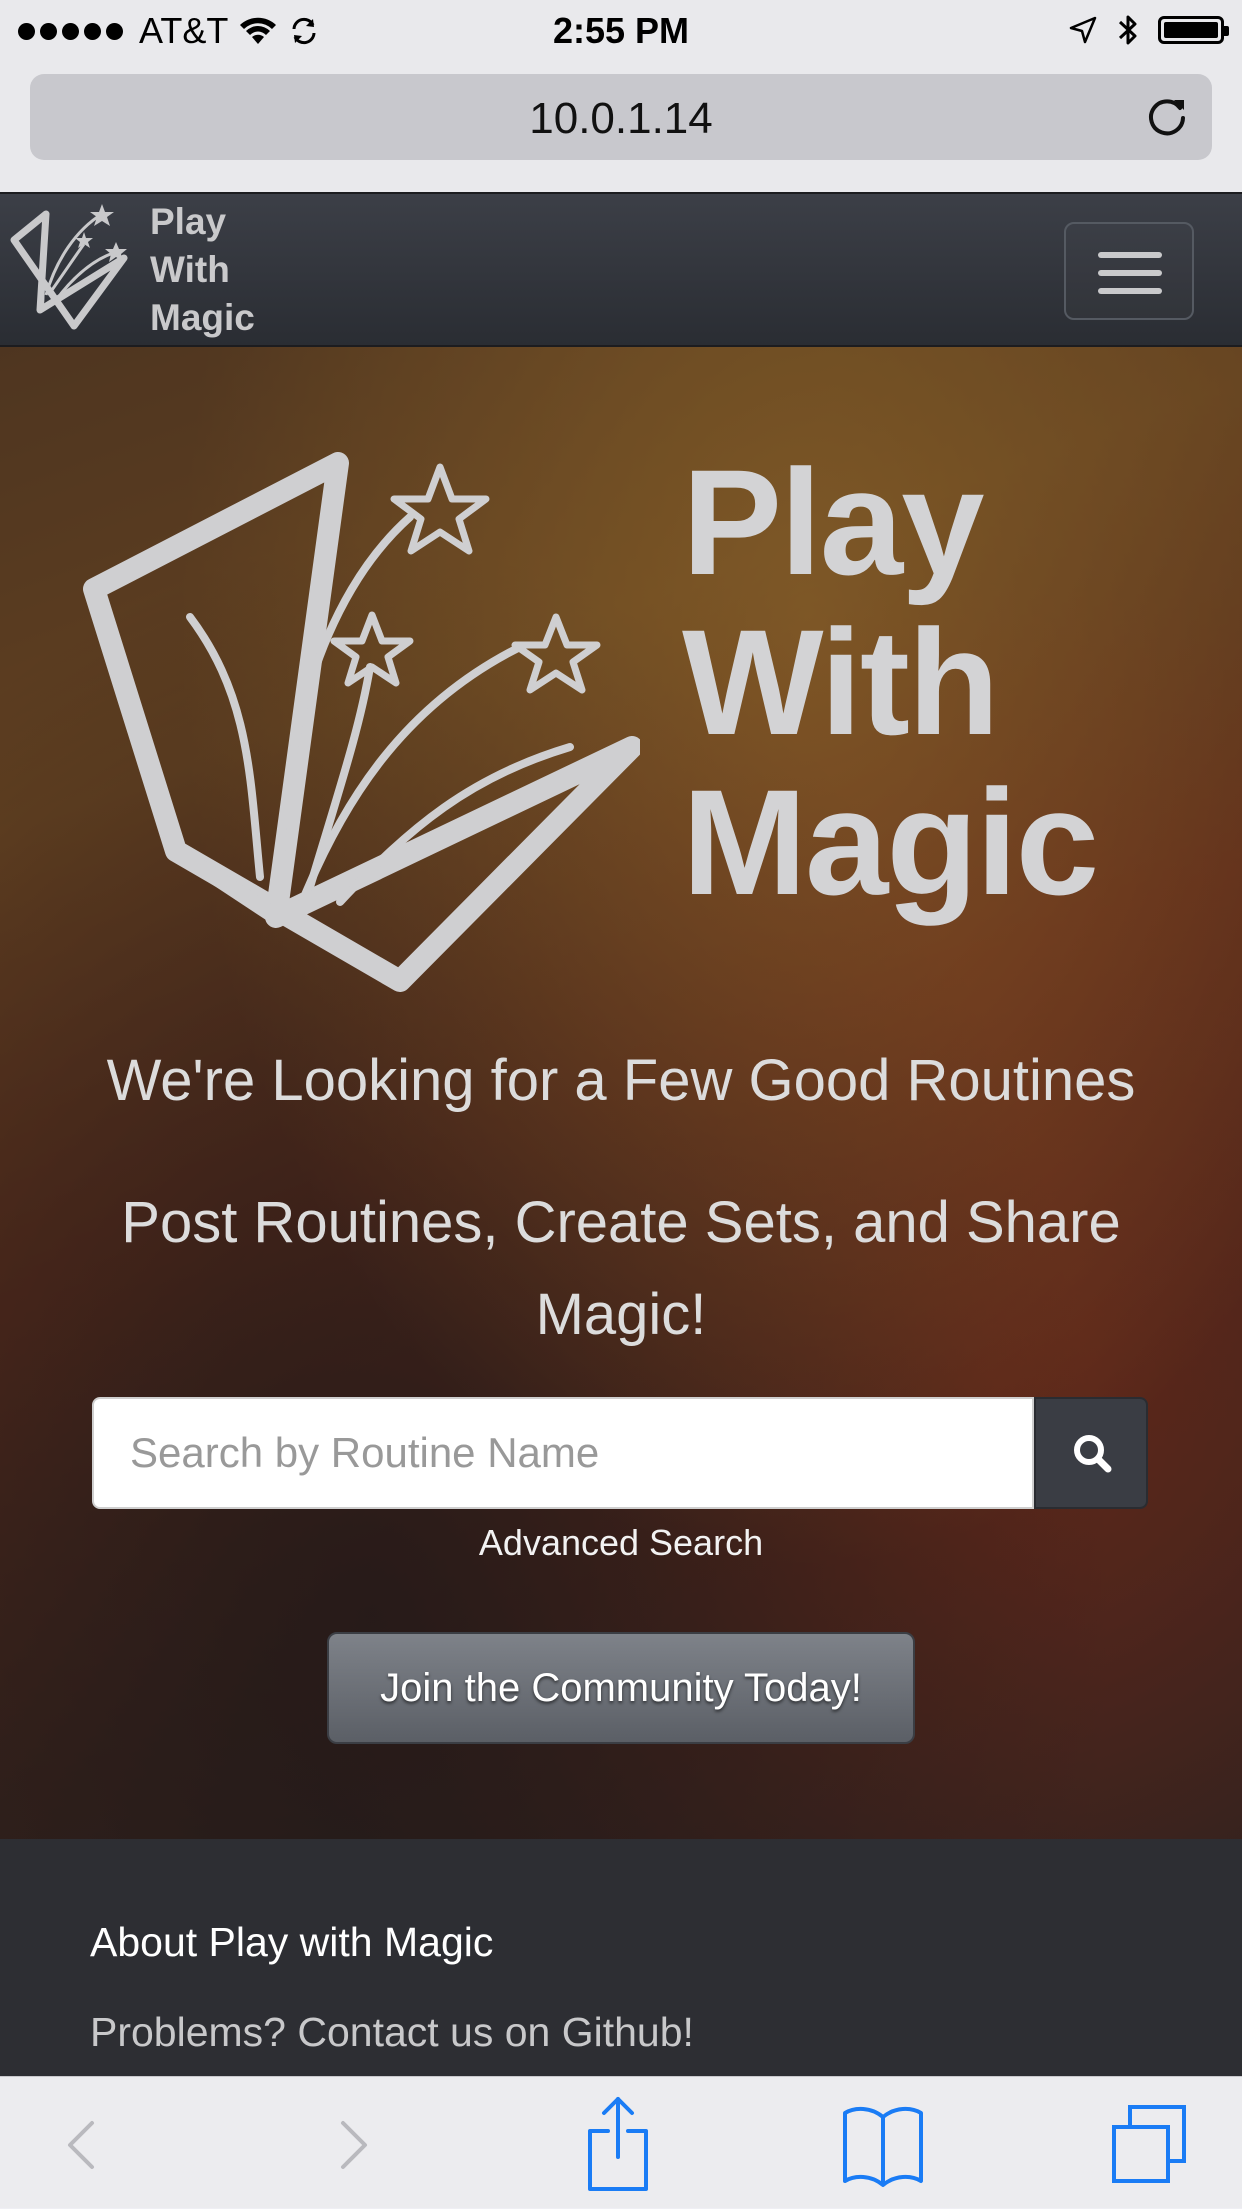 Image resolution: width=1242 pixels, height=2209 pixels. Describe the element at coordinates (353, 2143) in the screenshot. I see `forward-icon` at that location.